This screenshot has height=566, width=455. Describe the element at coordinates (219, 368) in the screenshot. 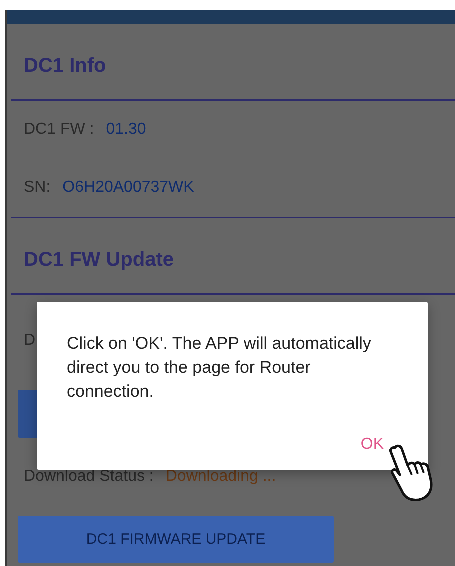

I see `dialog-message: Click on 'OK'. The APP will automatically direct you to the page for Router connection.` at that location.